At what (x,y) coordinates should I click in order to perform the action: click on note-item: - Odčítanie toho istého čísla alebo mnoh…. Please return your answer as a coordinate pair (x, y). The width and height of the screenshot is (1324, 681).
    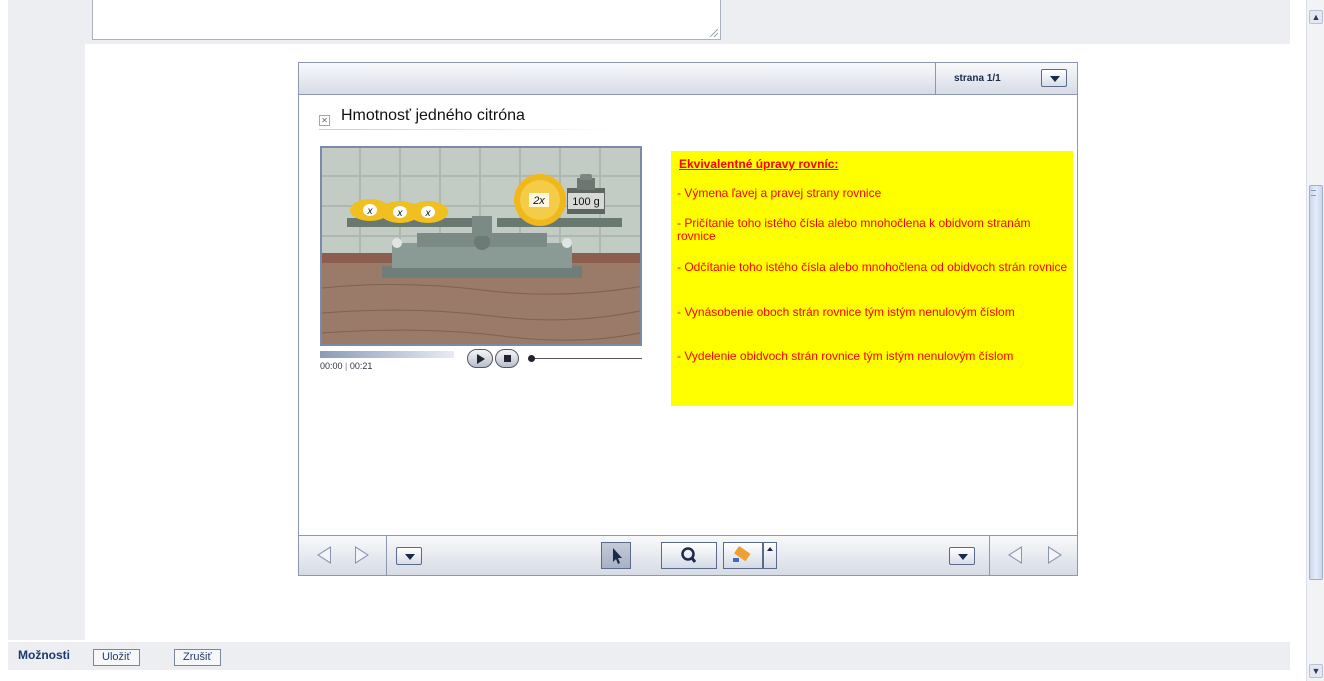
    Looking at the image, I should click on (872, 267).